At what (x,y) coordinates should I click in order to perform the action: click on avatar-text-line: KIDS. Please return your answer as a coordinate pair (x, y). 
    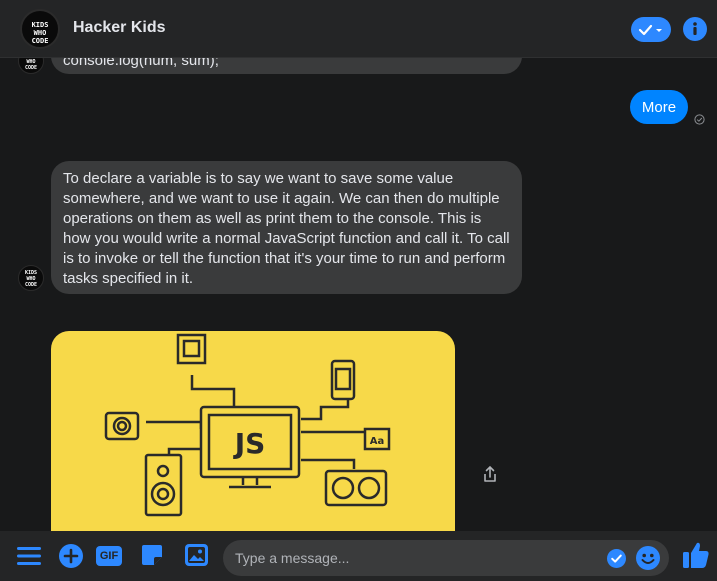
    Looking at the image, I should click on (40, 25).